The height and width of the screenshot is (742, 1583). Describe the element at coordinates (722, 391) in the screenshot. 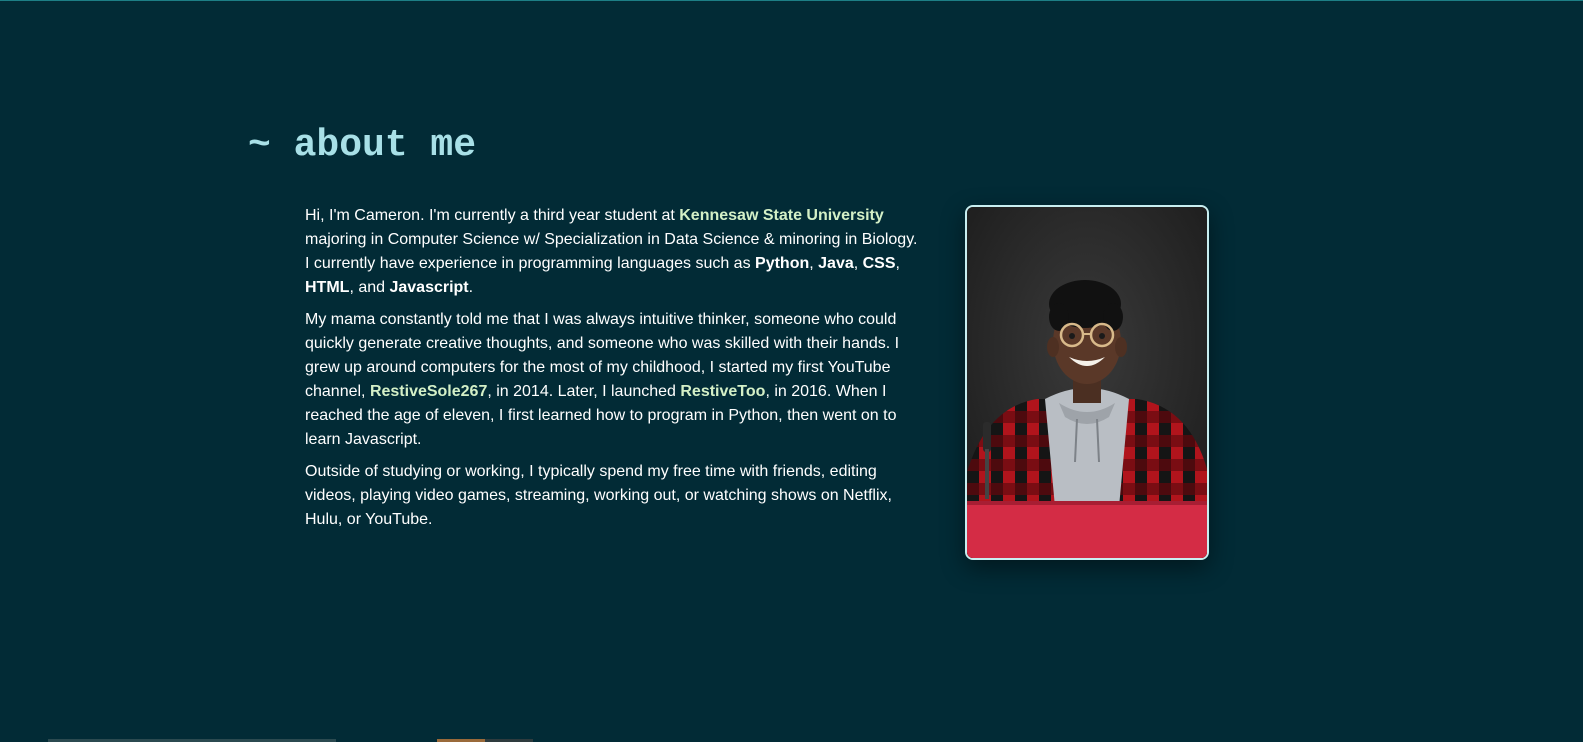

I see `youtube-channel-2-link: RestiveToo` at that location.